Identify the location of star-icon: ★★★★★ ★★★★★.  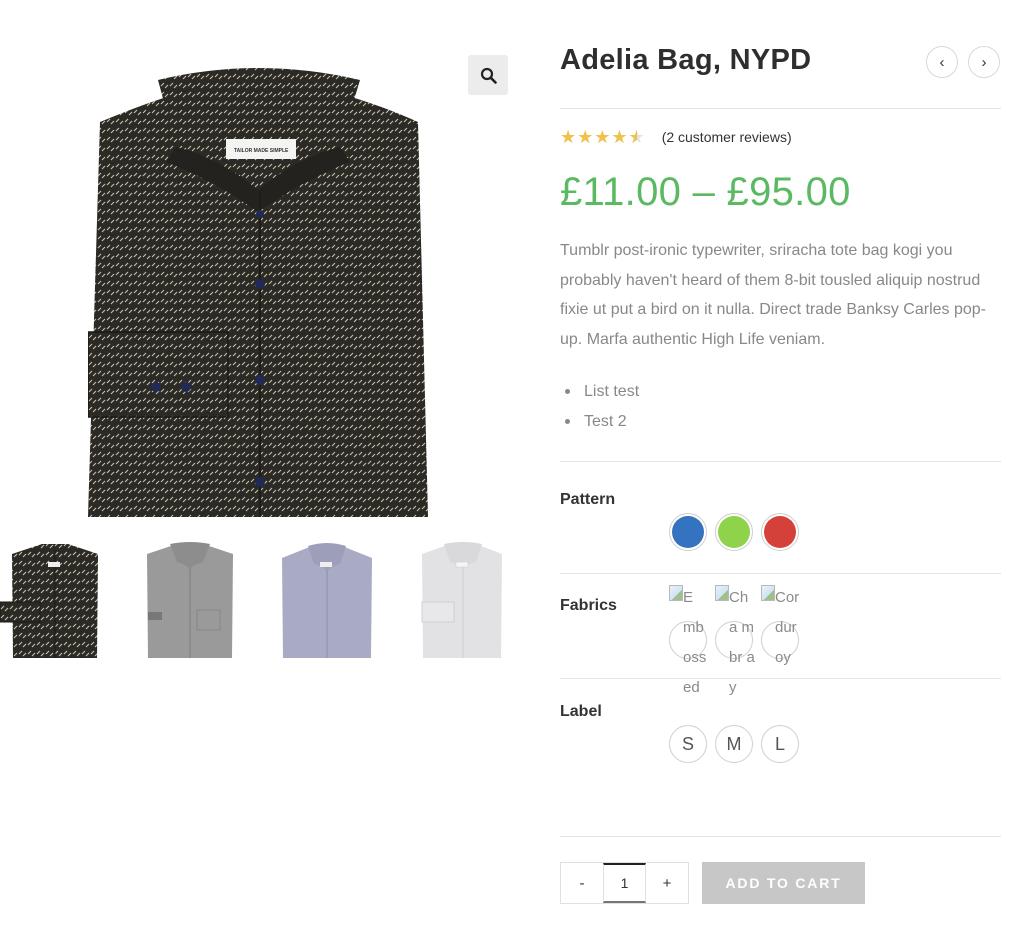
(603, 137).